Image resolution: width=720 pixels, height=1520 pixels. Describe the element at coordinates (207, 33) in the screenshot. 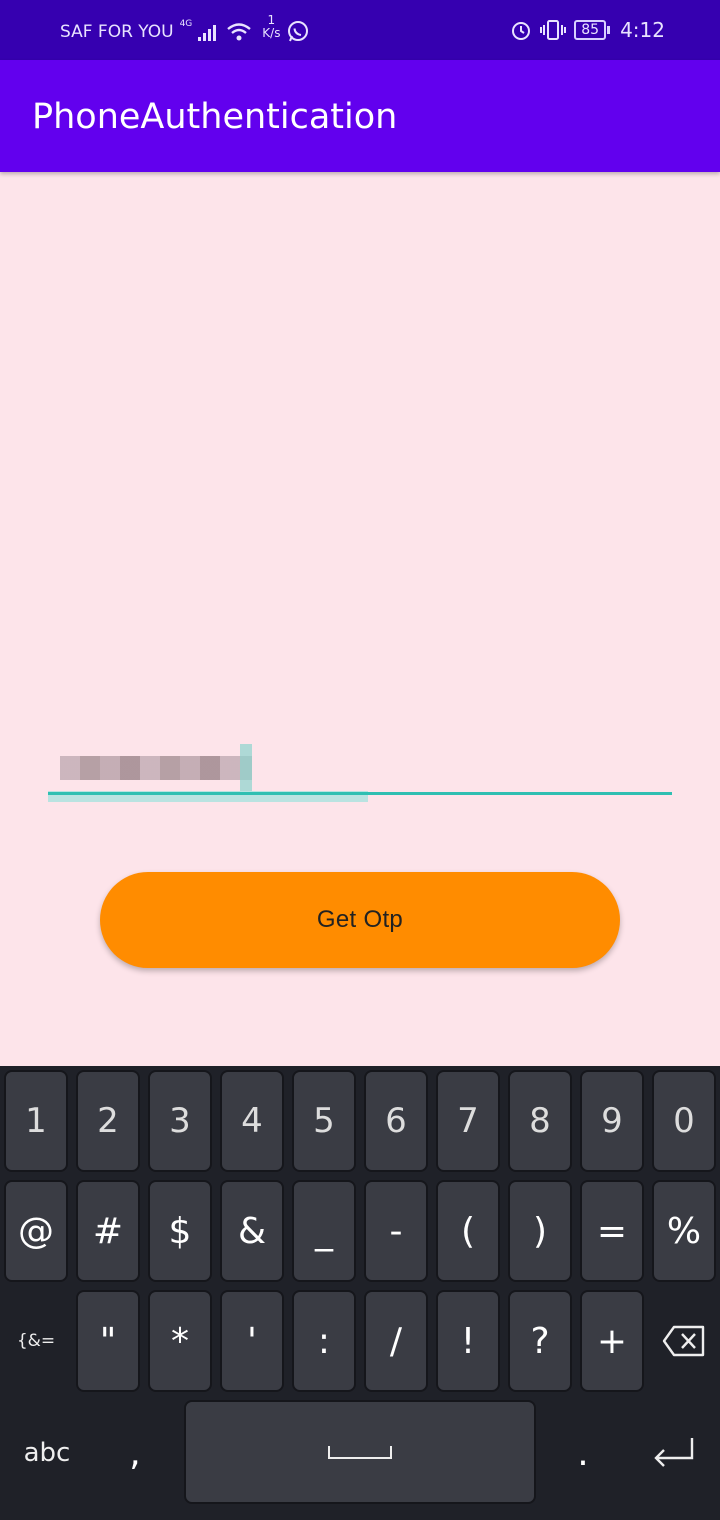

I see `signal-icon` at that location.